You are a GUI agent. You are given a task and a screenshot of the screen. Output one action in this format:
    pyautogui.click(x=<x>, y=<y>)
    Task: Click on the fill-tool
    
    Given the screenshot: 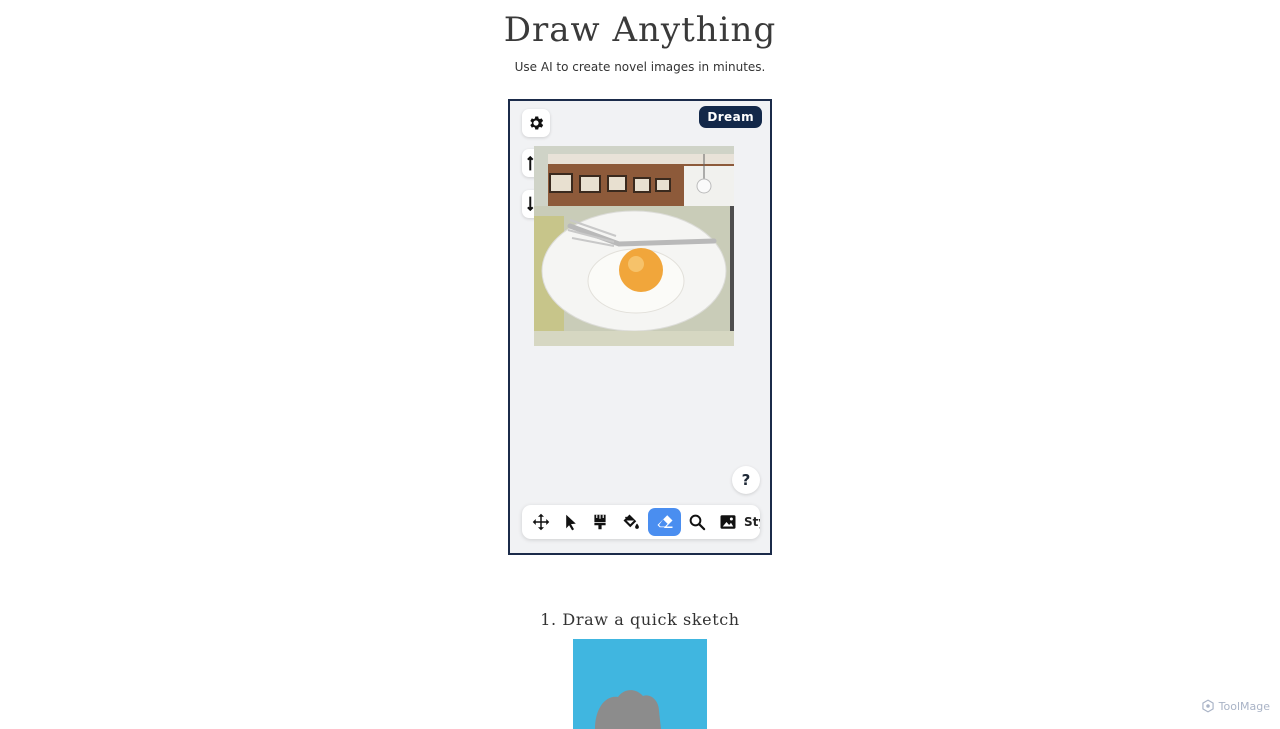 What is the action you would take?
    pyautogui.click(x=631, y=522)
    